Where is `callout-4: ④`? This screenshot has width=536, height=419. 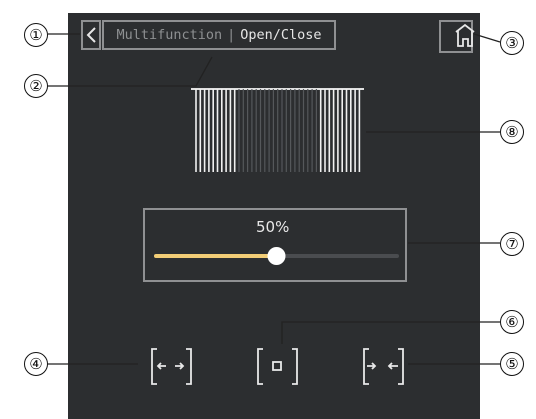
callout-4: ④ is located at coordinates (36, 364).